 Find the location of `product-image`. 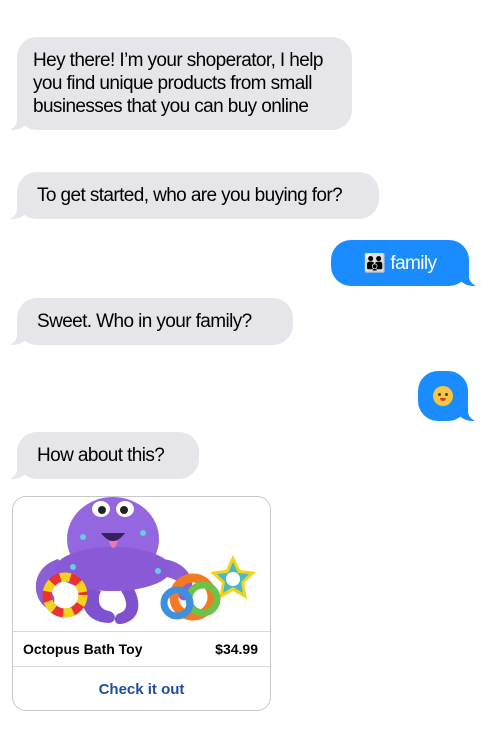

product-image is located at coordinates (141, 564).